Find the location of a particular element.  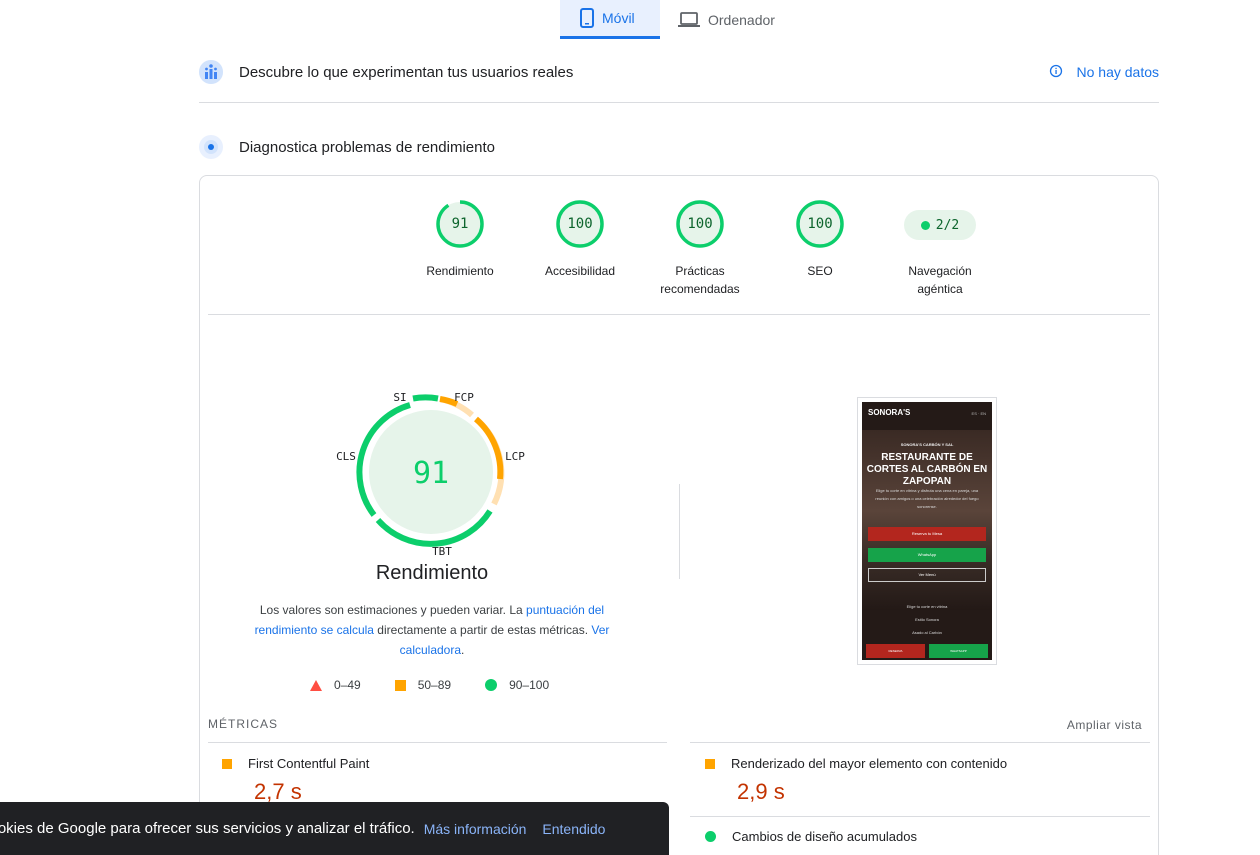

info-icon is located at coordinates (1056, 72).